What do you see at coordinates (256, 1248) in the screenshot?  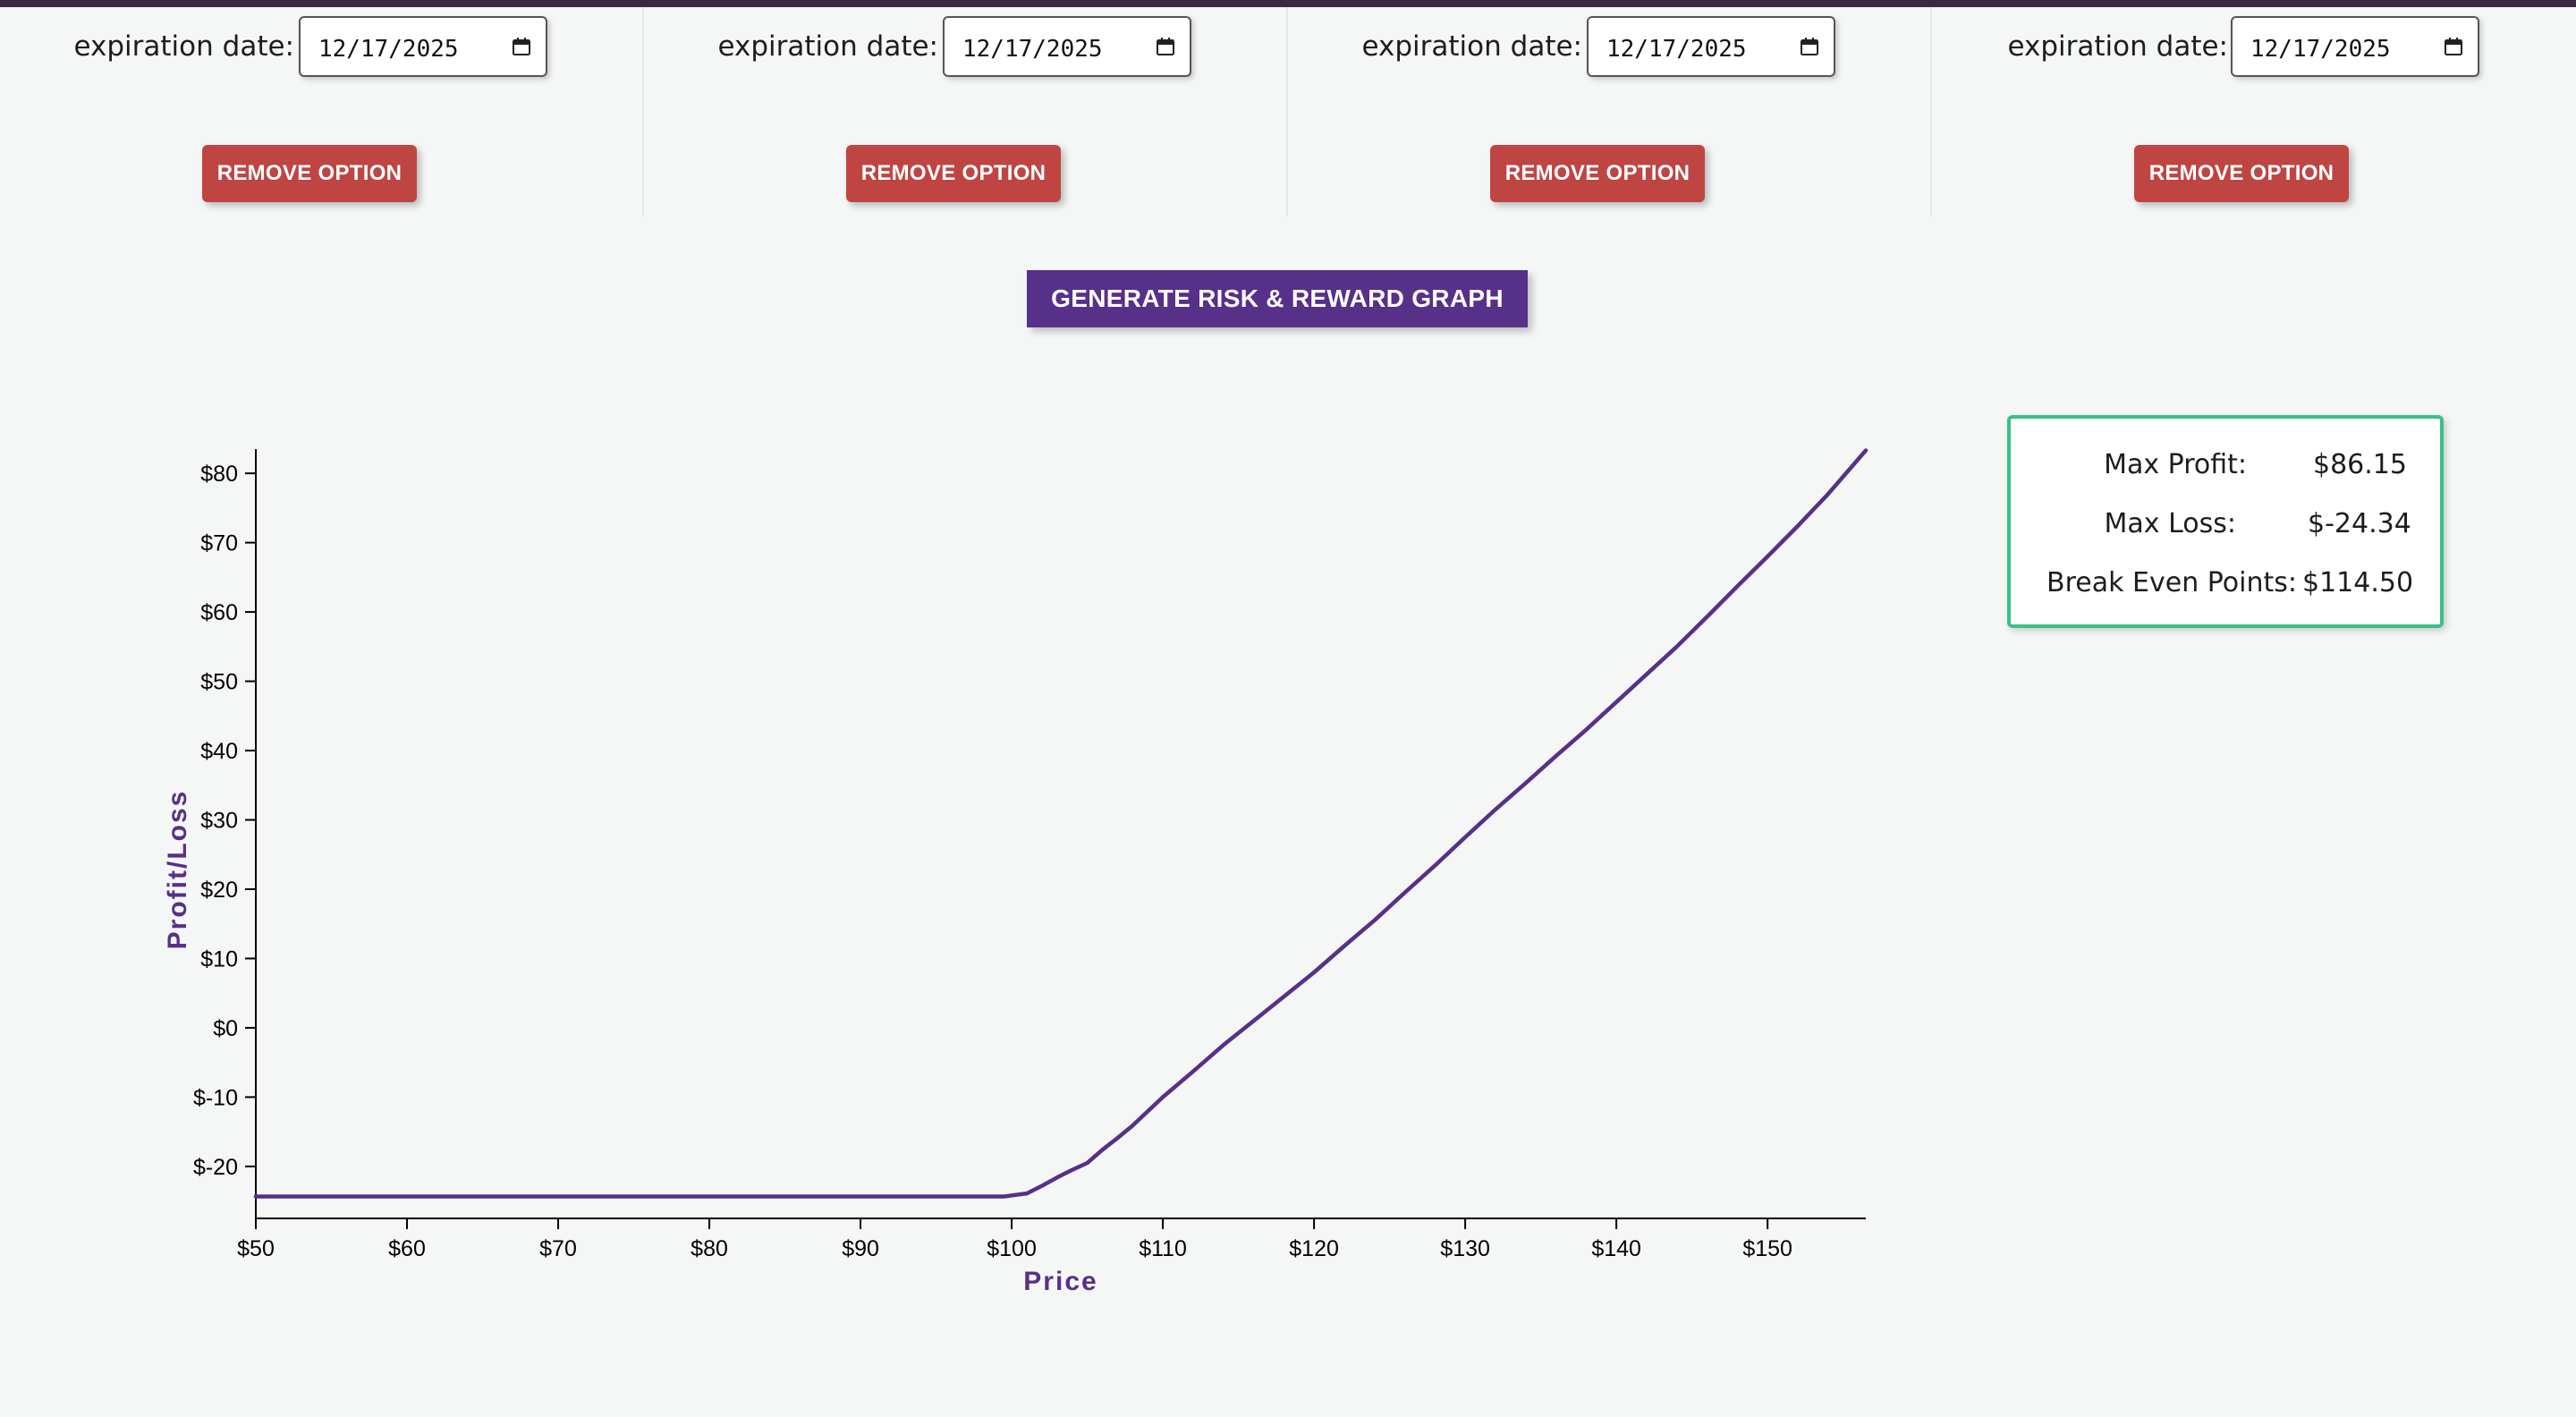 I see `x-tick-label: $50` at bounding box center [256, 1248].